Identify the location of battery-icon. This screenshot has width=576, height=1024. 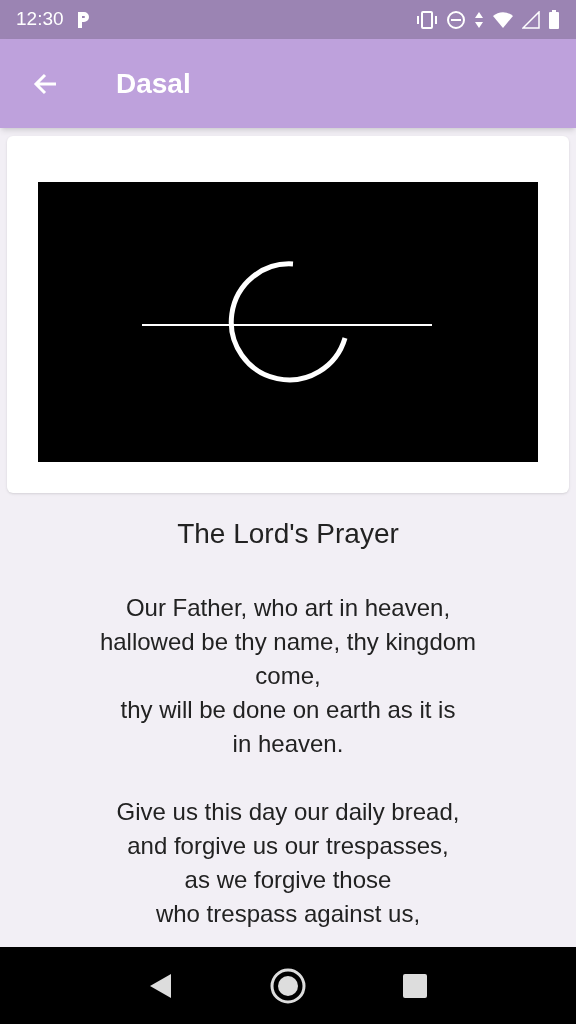
(554, 19).